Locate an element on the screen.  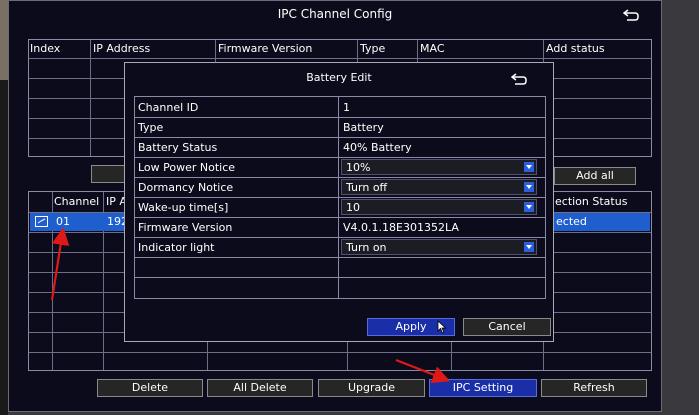
header-index: Index is located at coordinates (45, 48).